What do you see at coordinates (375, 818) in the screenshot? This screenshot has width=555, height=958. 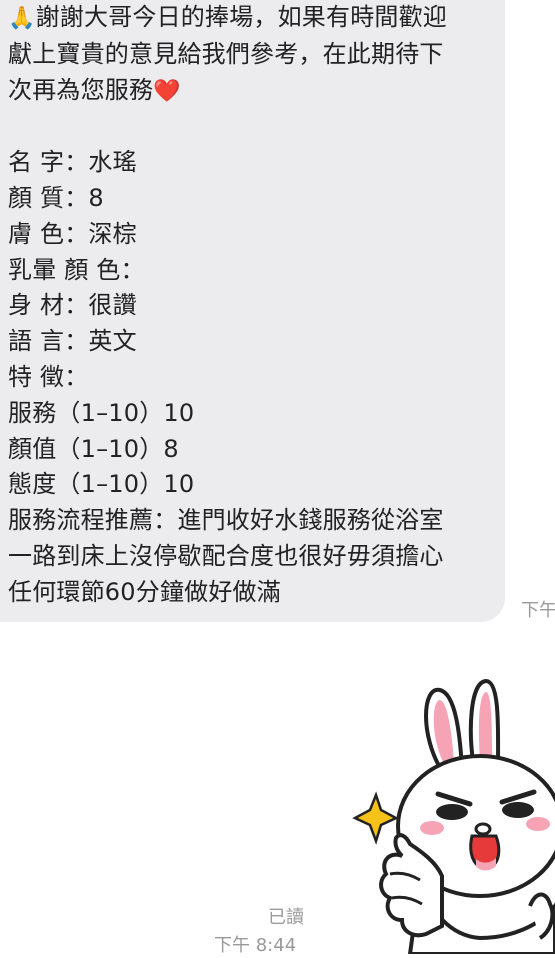 I see `sparkle-icon` at bounding box center [375, 818].